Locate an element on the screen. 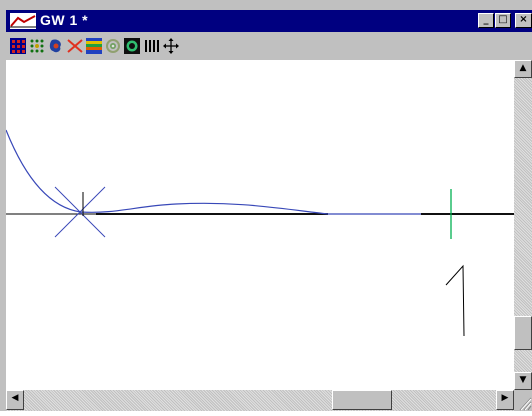 Image resolution: width=532 pixels, height=416 pixels. vertical-scroll-thumb is located at coordinates (523, 333).